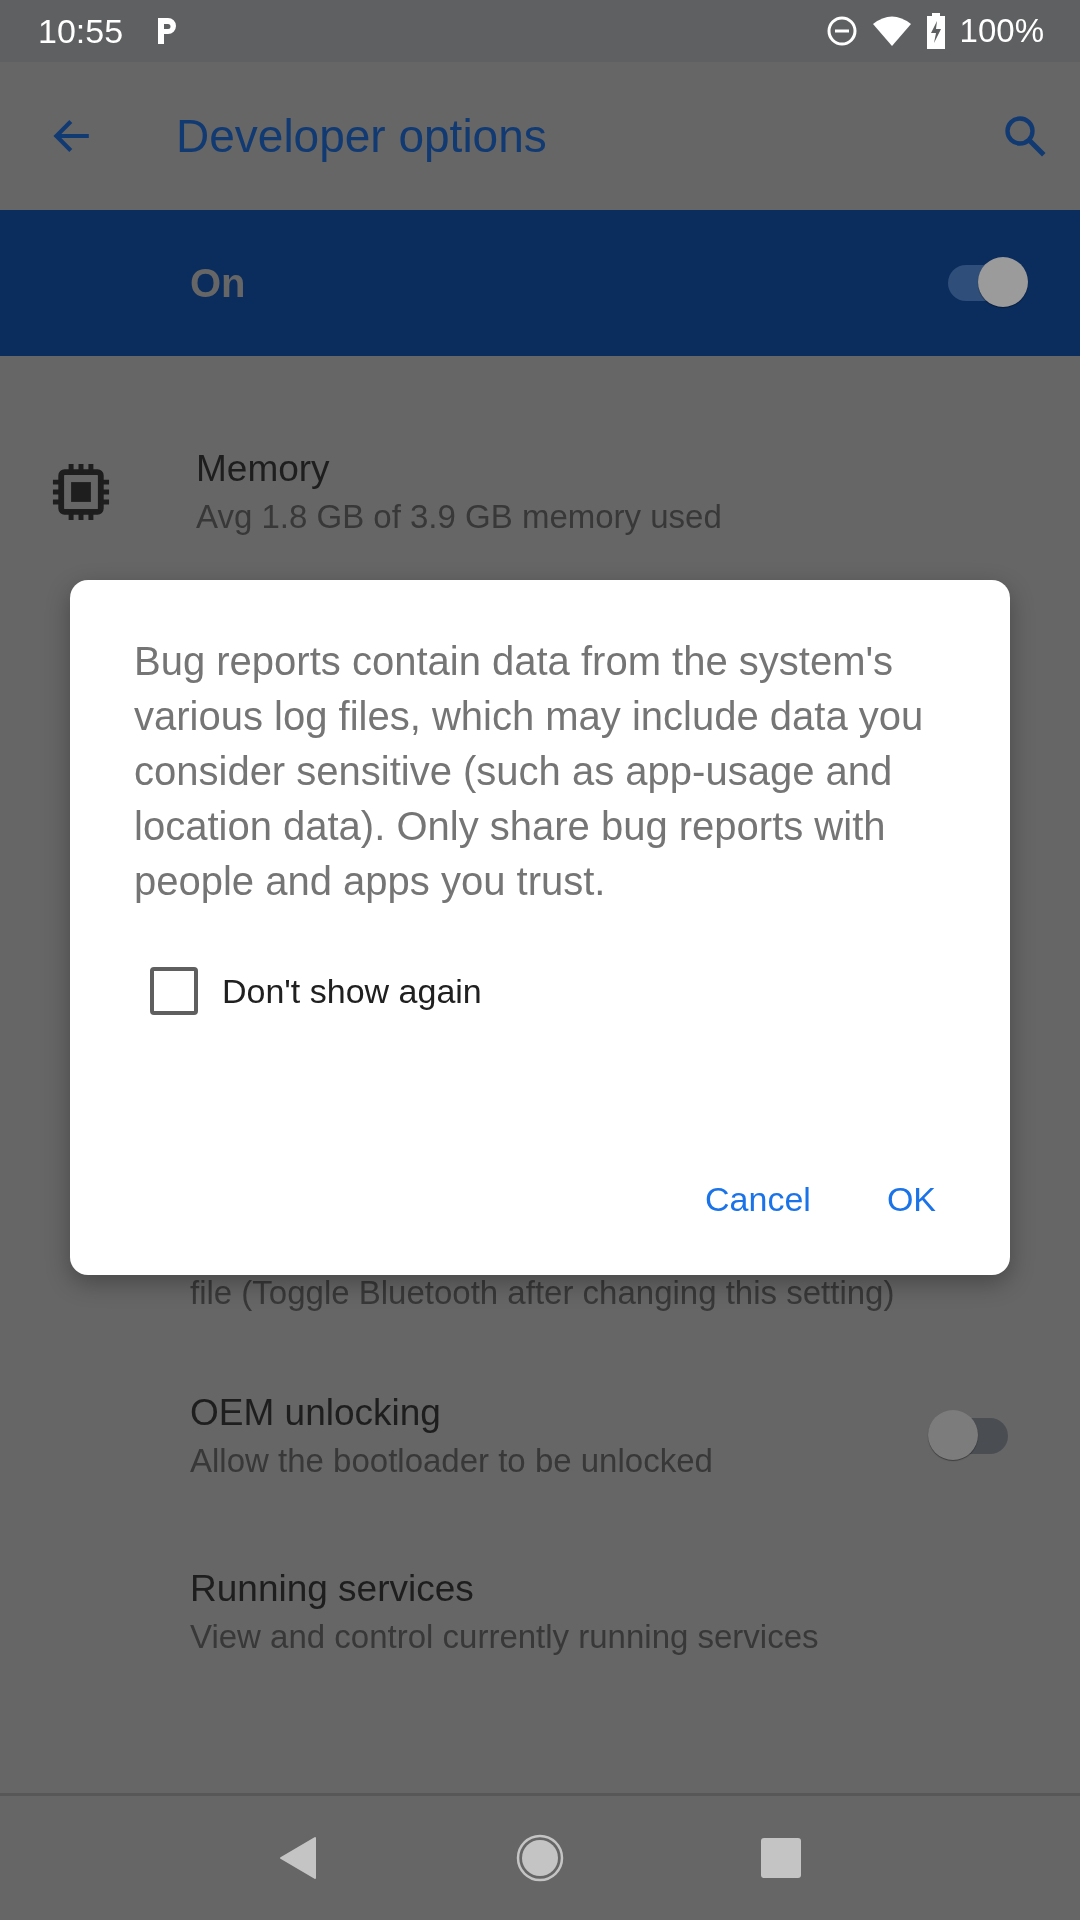  Describe the element at coordinates (1001, 31) in the screenshot. I see `battery-level: 100%` at that location.